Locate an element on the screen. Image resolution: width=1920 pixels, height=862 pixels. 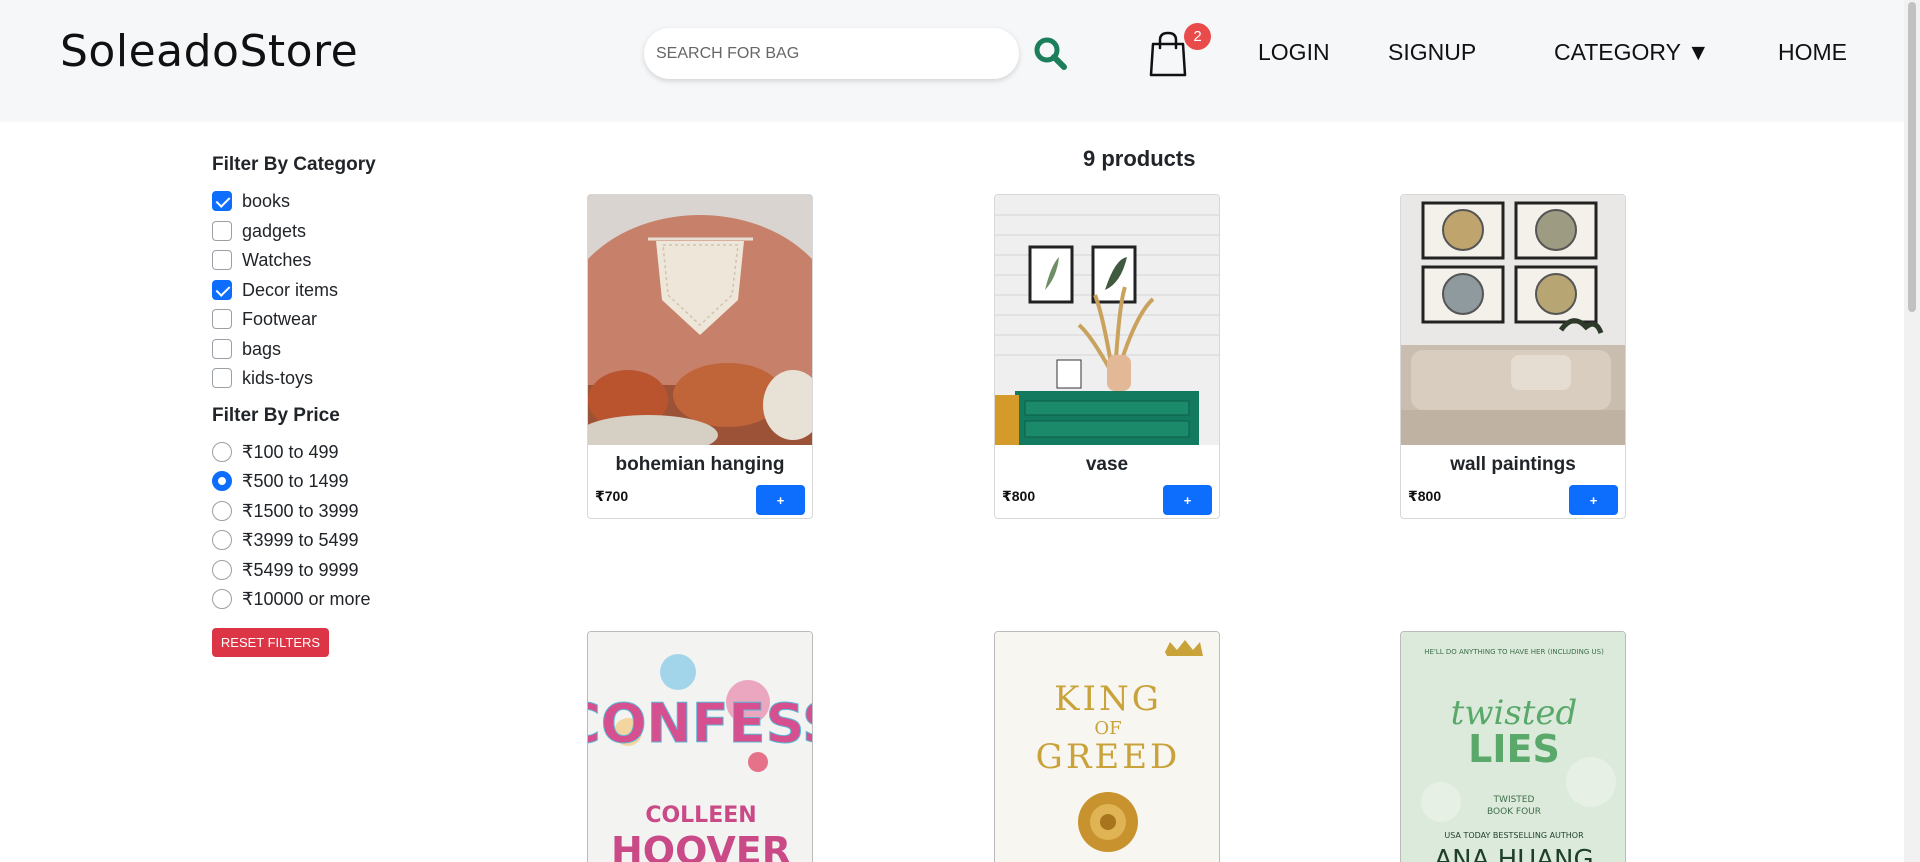
filter-price-1500-3999: ₹1500 to 3999 is located at coordinates (285, 511).